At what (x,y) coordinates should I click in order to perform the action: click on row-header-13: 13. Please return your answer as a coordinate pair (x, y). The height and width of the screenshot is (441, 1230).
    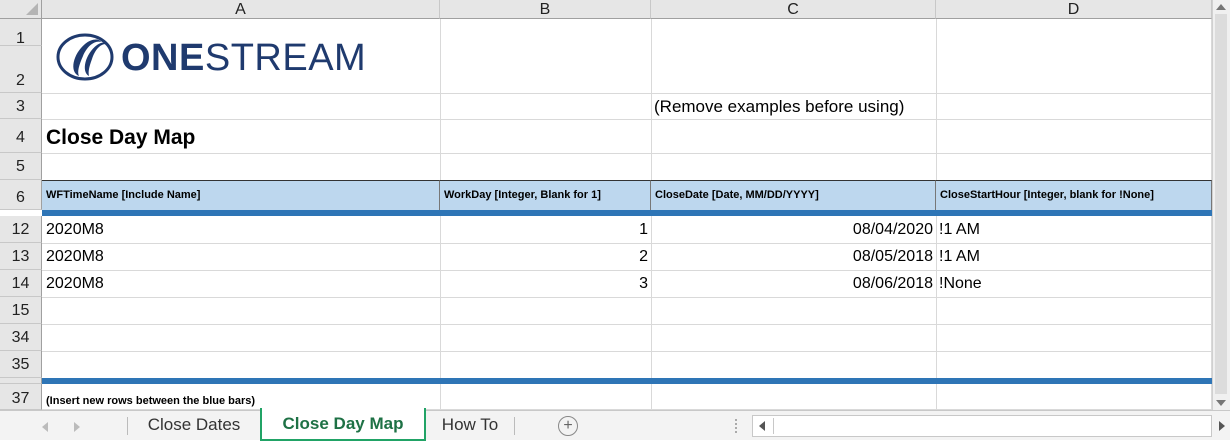
    Looking at the image, I should click on (21, 256).